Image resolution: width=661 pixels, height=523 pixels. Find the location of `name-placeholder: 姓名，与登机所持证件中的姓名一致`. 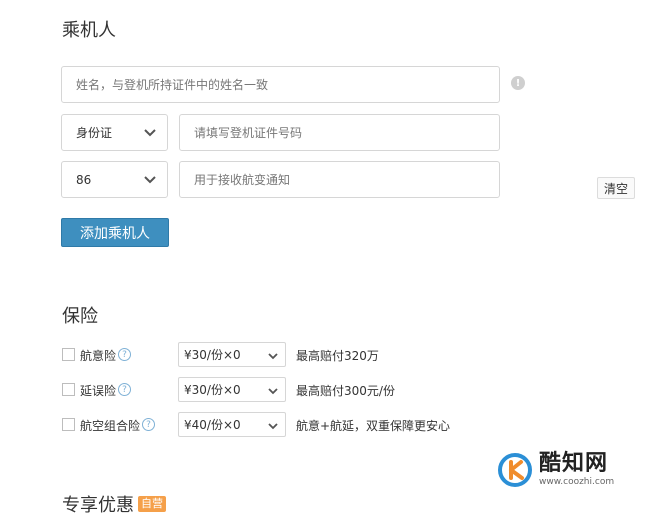

name-placeholder: 姓名，与登机所持证件中的姓名一致 is located at coordinates (172, 85).